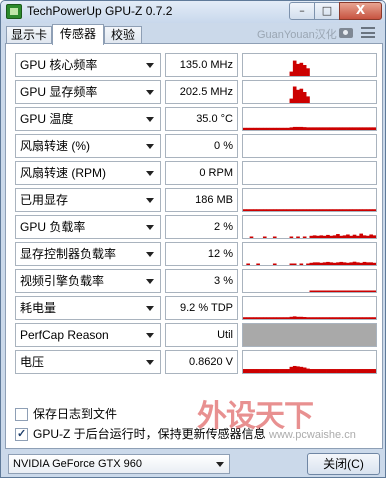 This screenshot has height=478, width=386. What do you see at coordinates (123, 35) in the screenshot?
I see `tab-validation: 校验` at bounding box center [123, 35].